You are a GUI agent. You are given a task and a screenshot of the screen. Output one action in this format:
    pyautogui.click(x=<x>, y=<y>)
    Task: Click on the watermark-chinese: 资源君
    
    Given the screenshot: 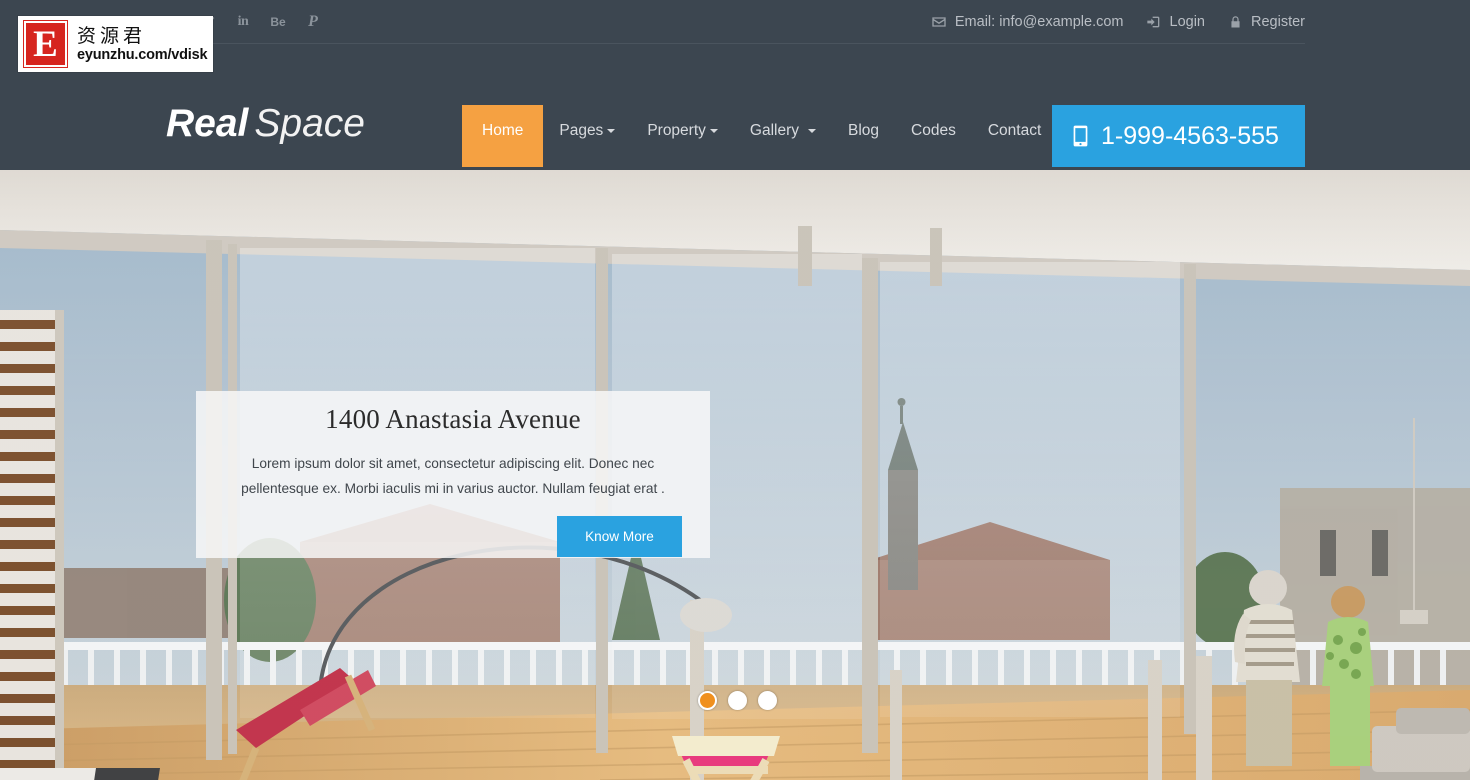 What is the action you would take?
    pyautogui.click(x=112, y=35)
    